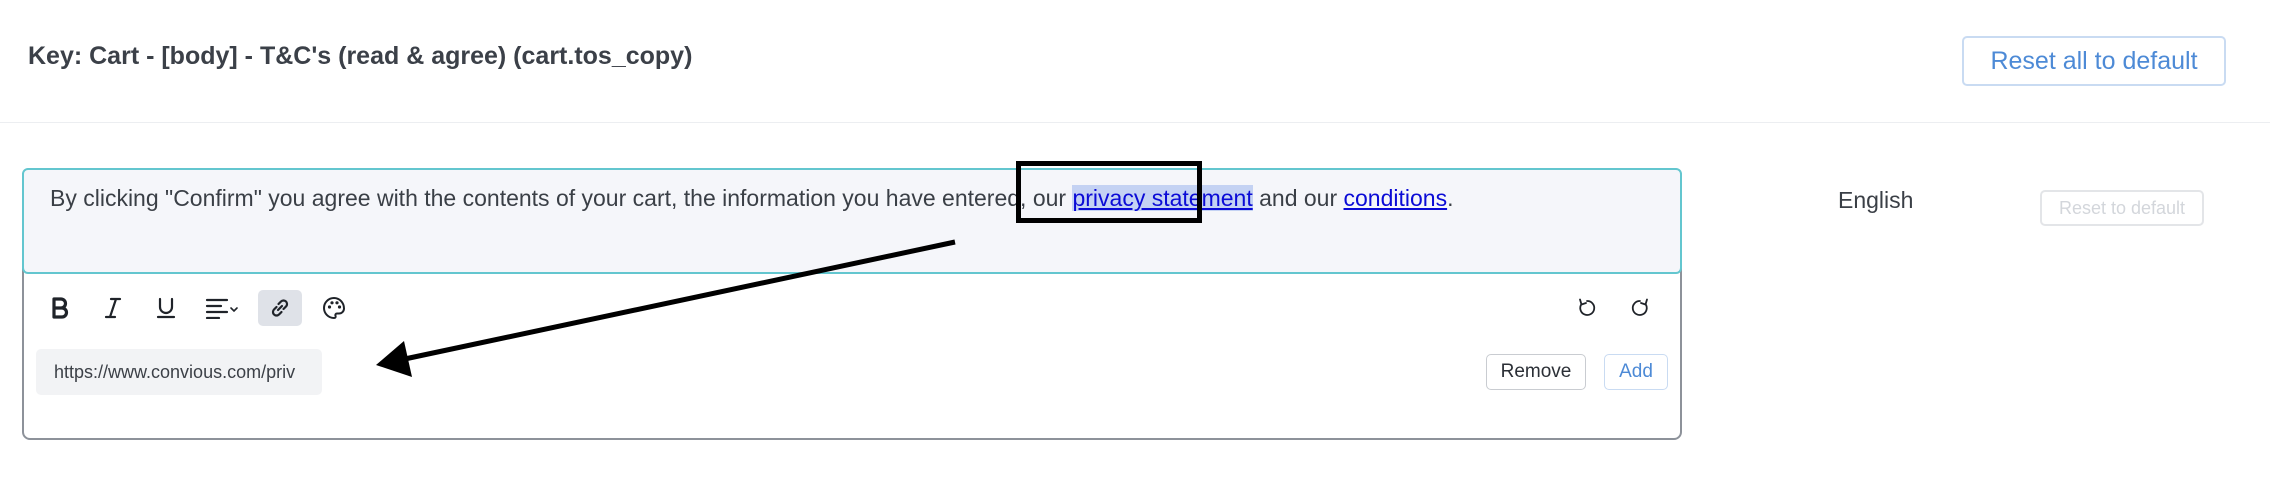  What do you see at coordinates (1450, 198) in the screenshot?
I see `text-after: .` at bounding box center [1450, 198].